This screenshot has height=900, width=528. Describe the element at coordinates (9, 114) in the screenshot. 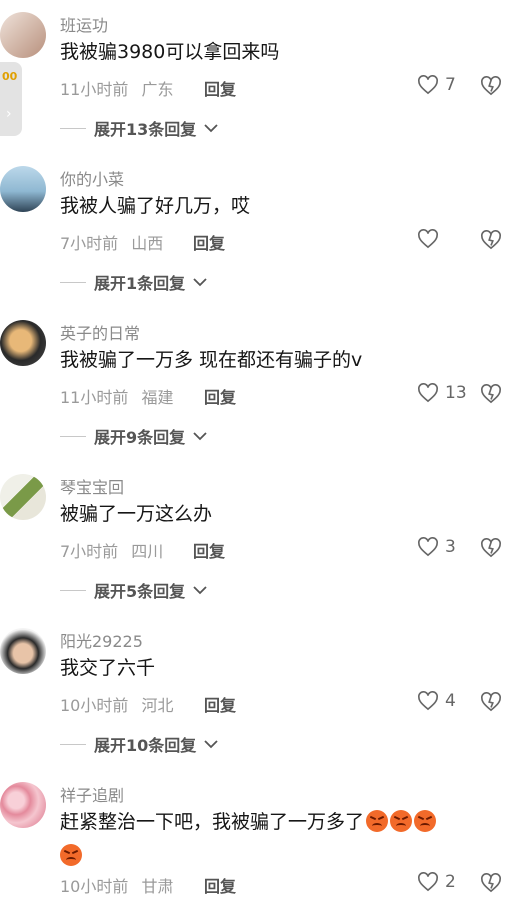

I see `chevron-right-icon: ›` at that location.